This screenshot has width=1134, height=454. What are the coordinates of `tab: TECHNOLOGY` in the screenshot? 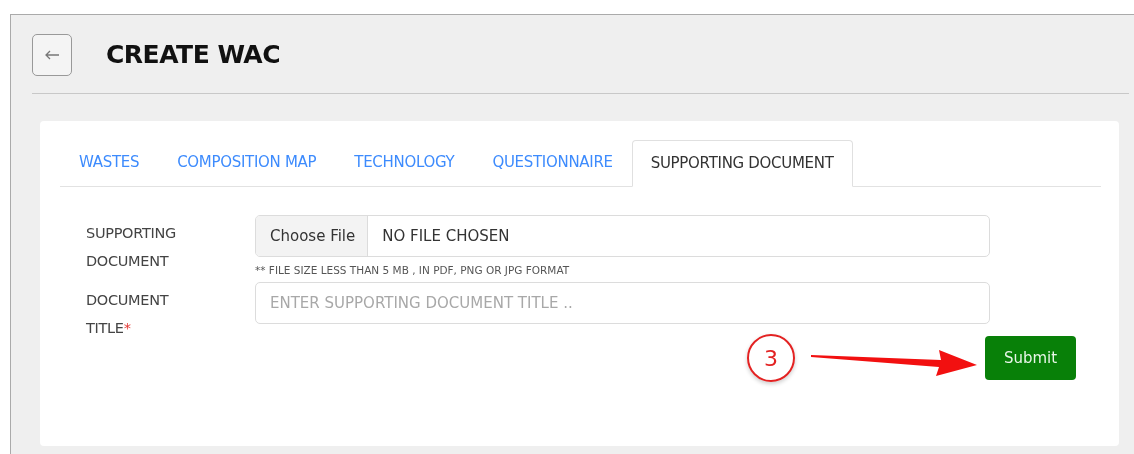 It's located at (404, 169).